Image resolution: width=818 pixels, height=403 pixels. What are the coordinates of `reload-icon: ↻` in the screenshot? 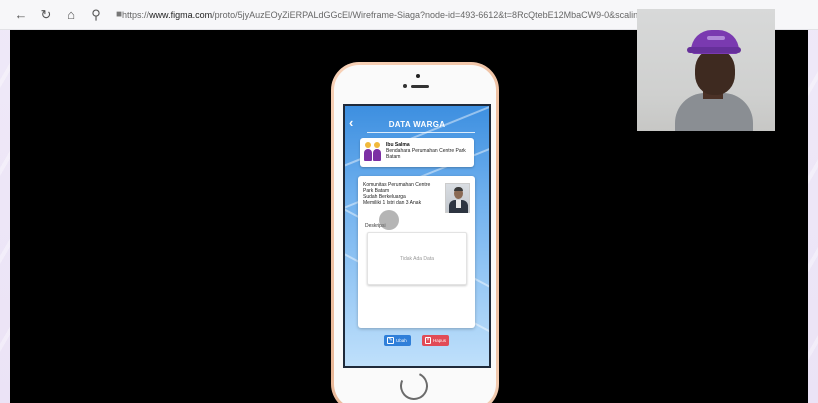 It's located at (46, 15).